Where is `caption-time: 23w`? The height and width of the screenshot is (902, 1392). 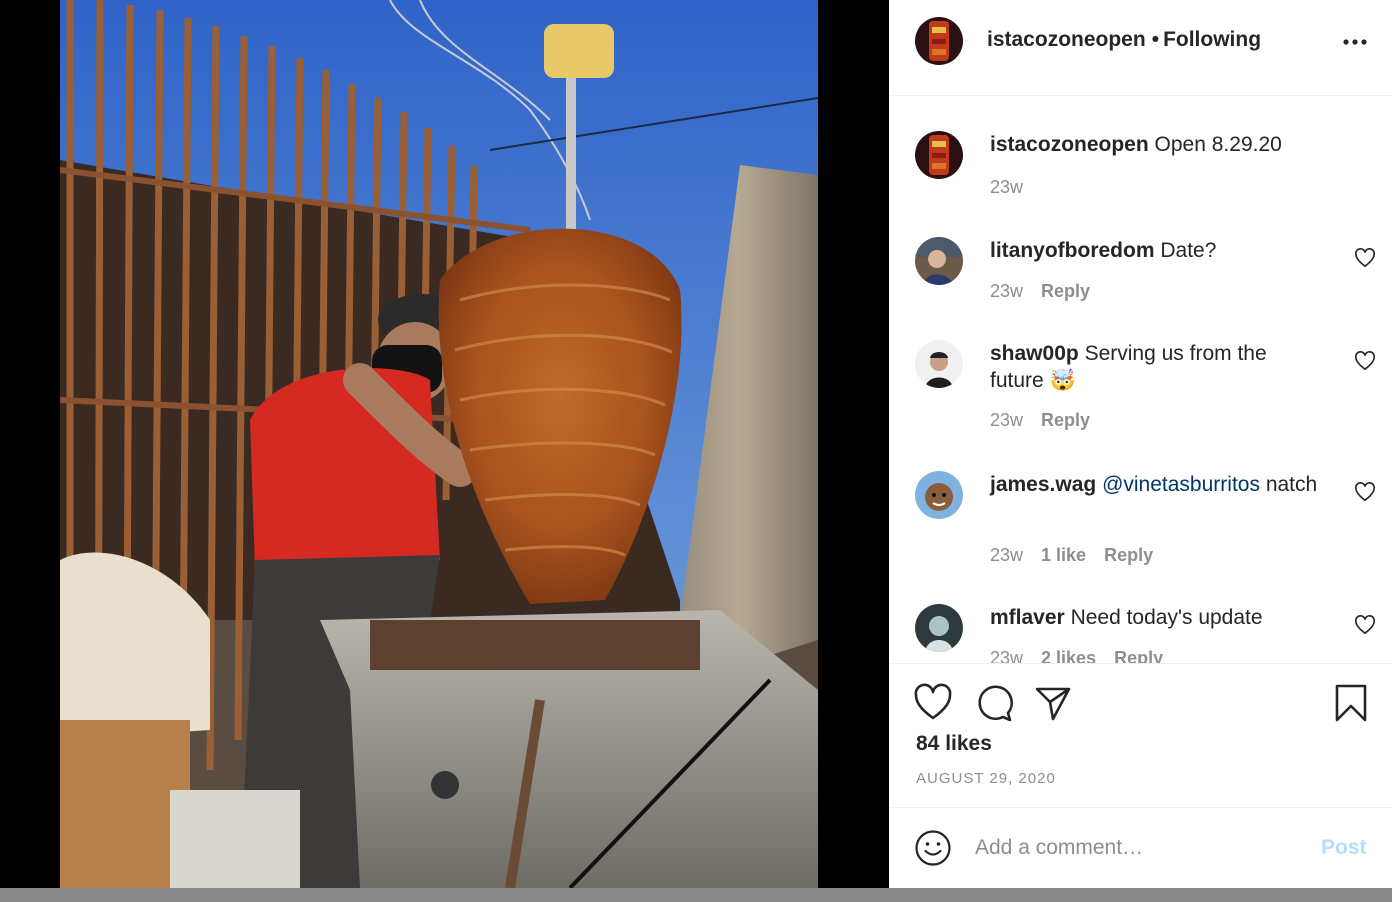 caption-time: 23w is located at coordinates (1006, 187).